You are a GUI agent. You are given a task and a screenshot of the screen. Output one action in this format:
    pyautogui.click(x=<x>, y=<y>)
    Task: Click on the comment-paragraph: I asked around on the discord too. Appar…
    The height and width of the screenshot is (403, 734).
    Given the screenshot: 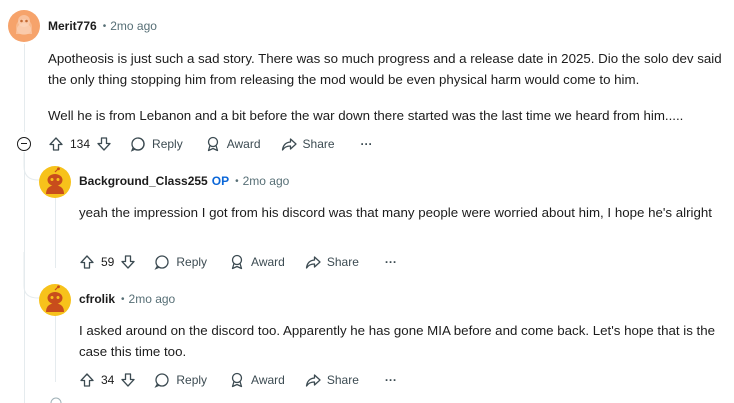 What is the action you would take?
    pyautogui.click(x=397, y=341)
    